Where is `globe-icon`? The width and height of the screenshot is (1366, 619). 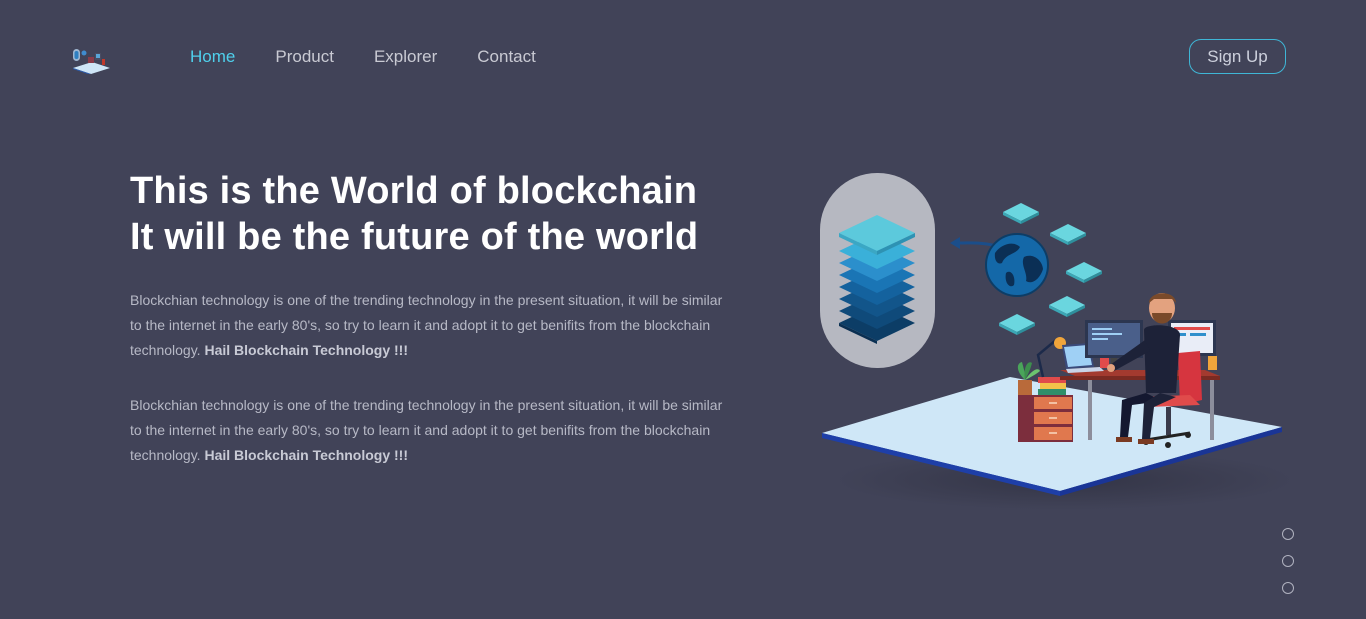 globe-icon is located at coordinates (1017, 265).